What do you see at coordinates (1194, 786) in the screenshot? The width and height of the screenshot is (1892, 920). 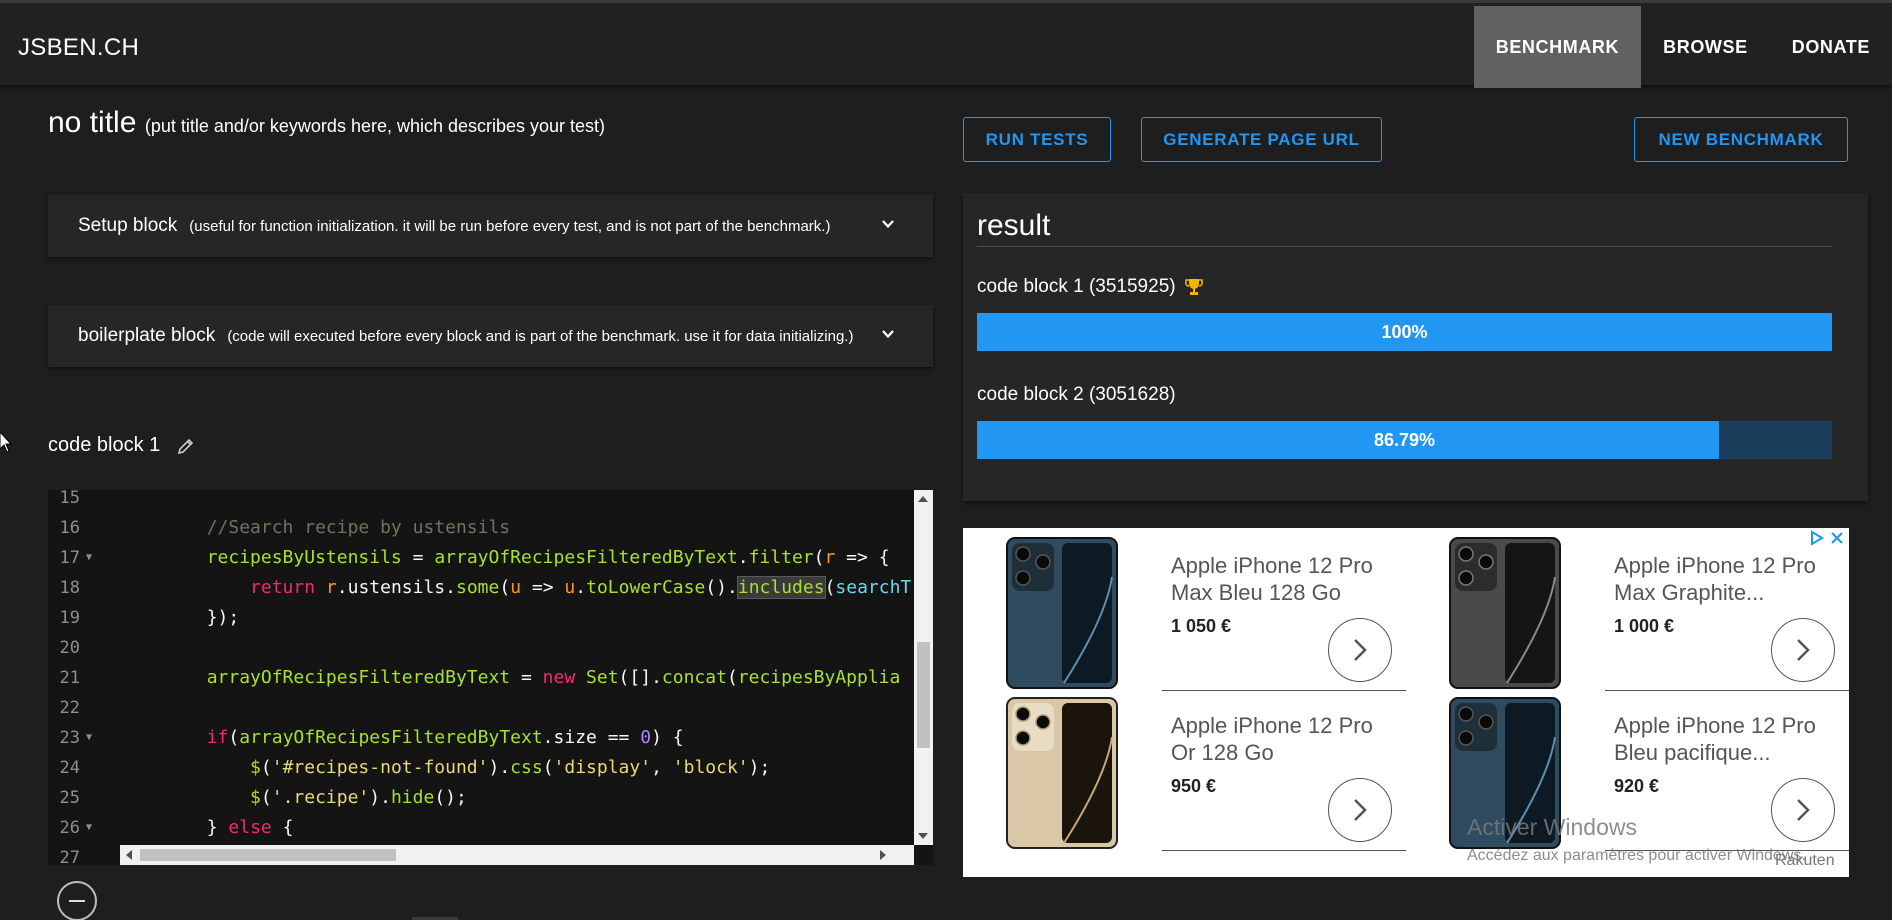 I see `product-price: 950 €` at bounding box center [1194, 786].